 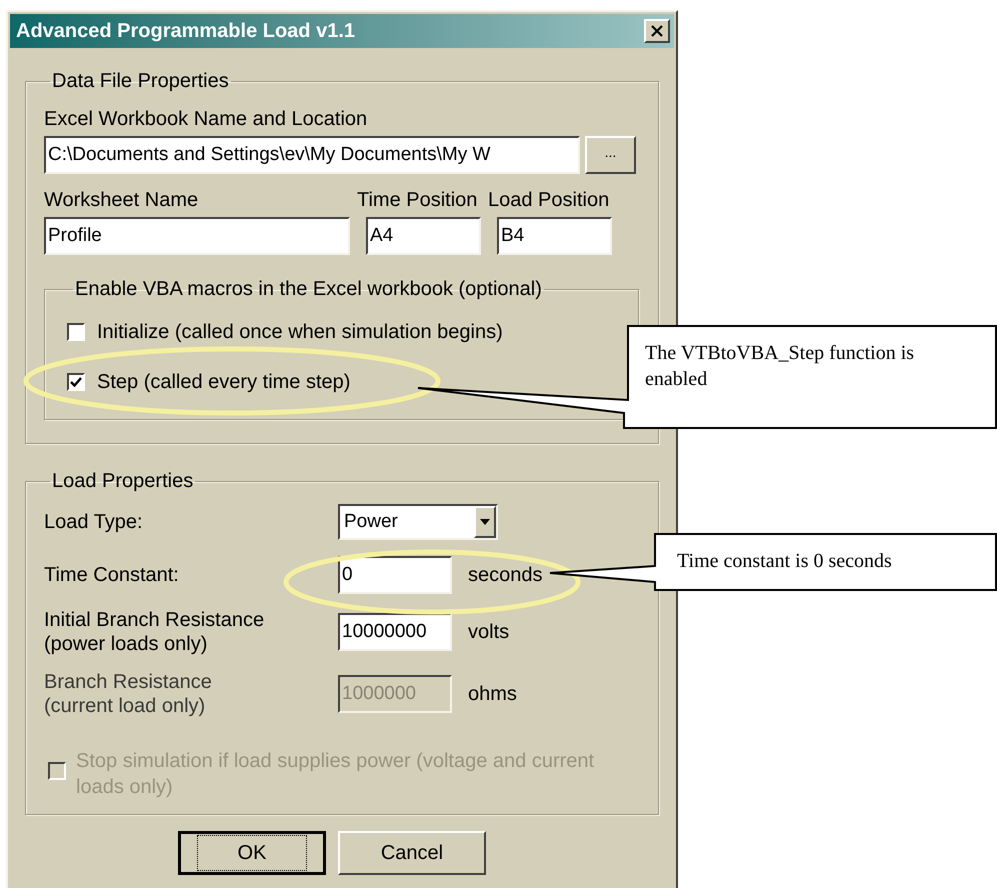 I want to click on window-title: Advanced Programmable Load v1.1, so click(x=186, y=31).